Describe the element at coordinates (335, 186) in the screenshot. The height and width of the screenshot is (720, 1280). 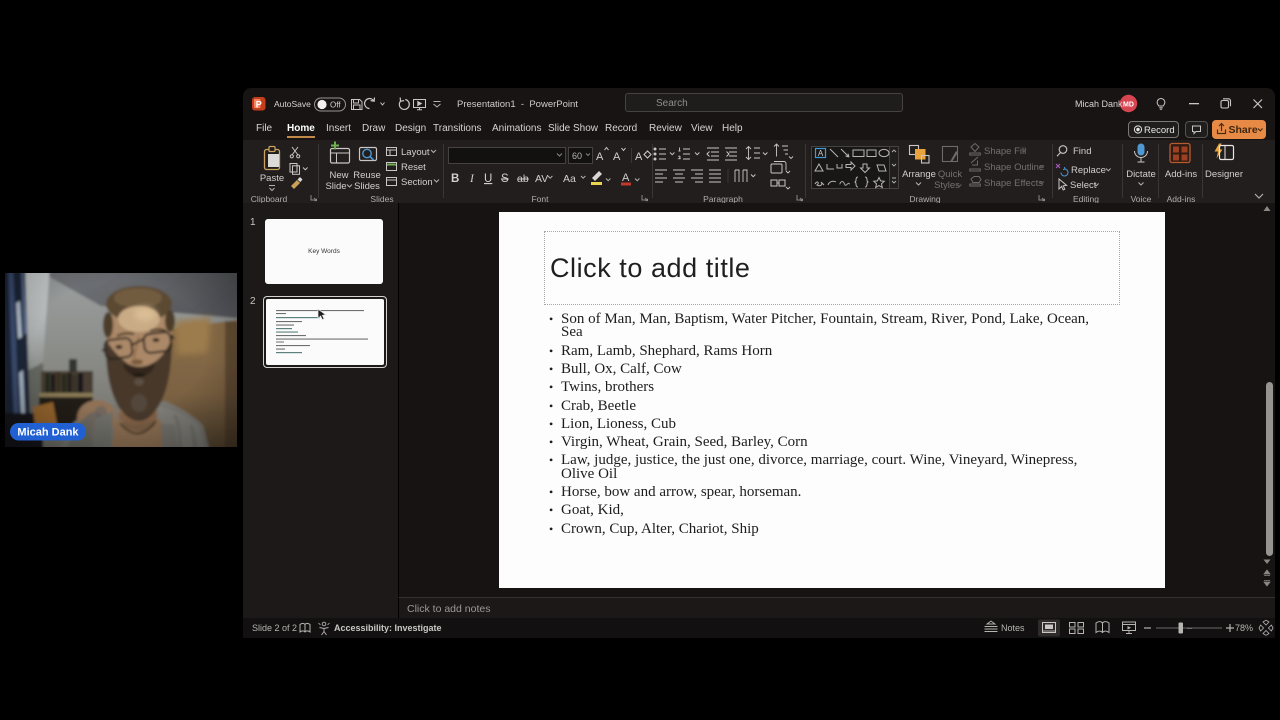
I see `svg-text: Slide` at that location.